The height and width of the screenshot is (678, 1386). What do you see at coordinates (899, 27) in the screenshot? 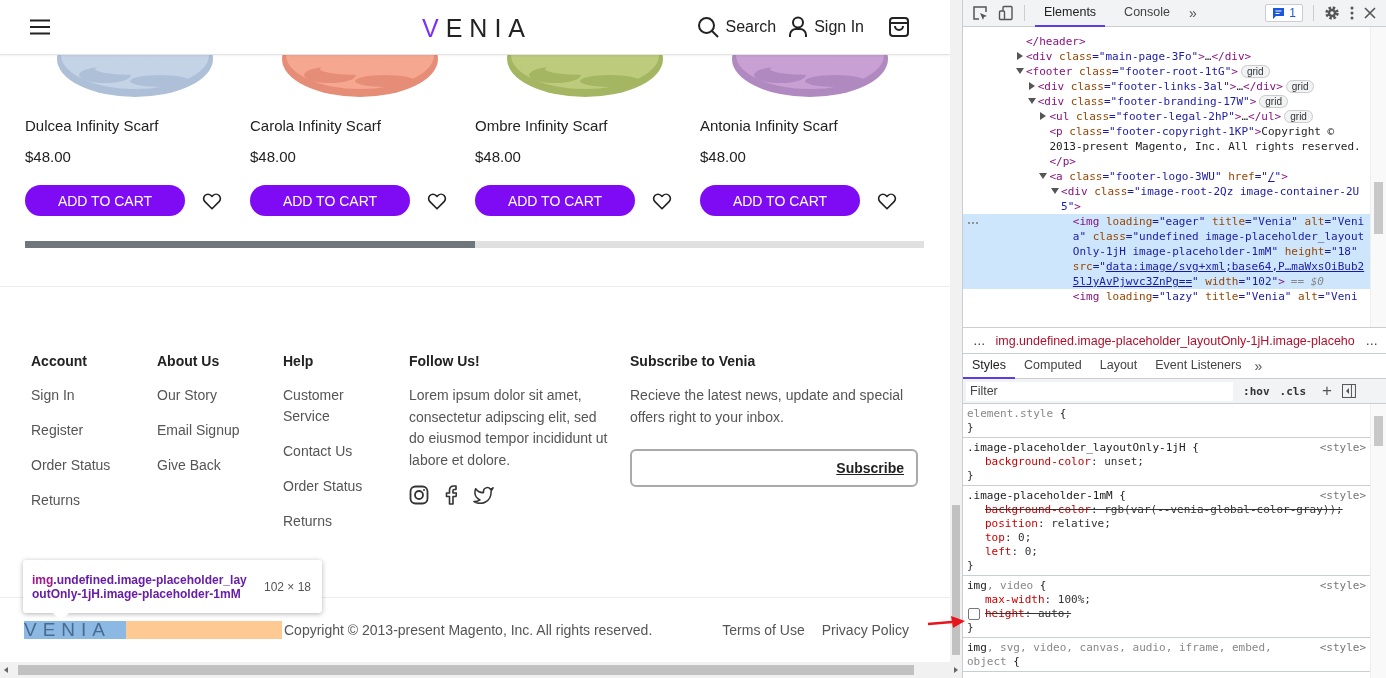
I see `shopping-bag-icon` at bounding box center [899, 27].